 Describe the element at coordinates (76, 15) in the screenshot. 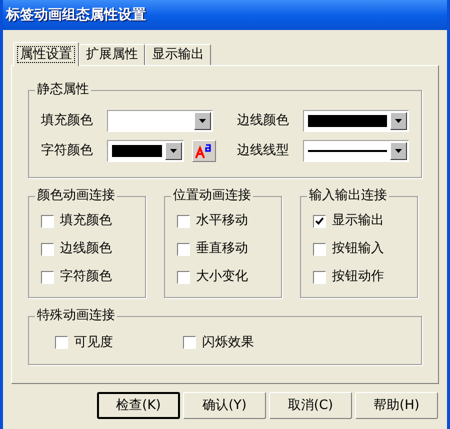

I see `window-title: 标签动画组态属性设置` at that location.